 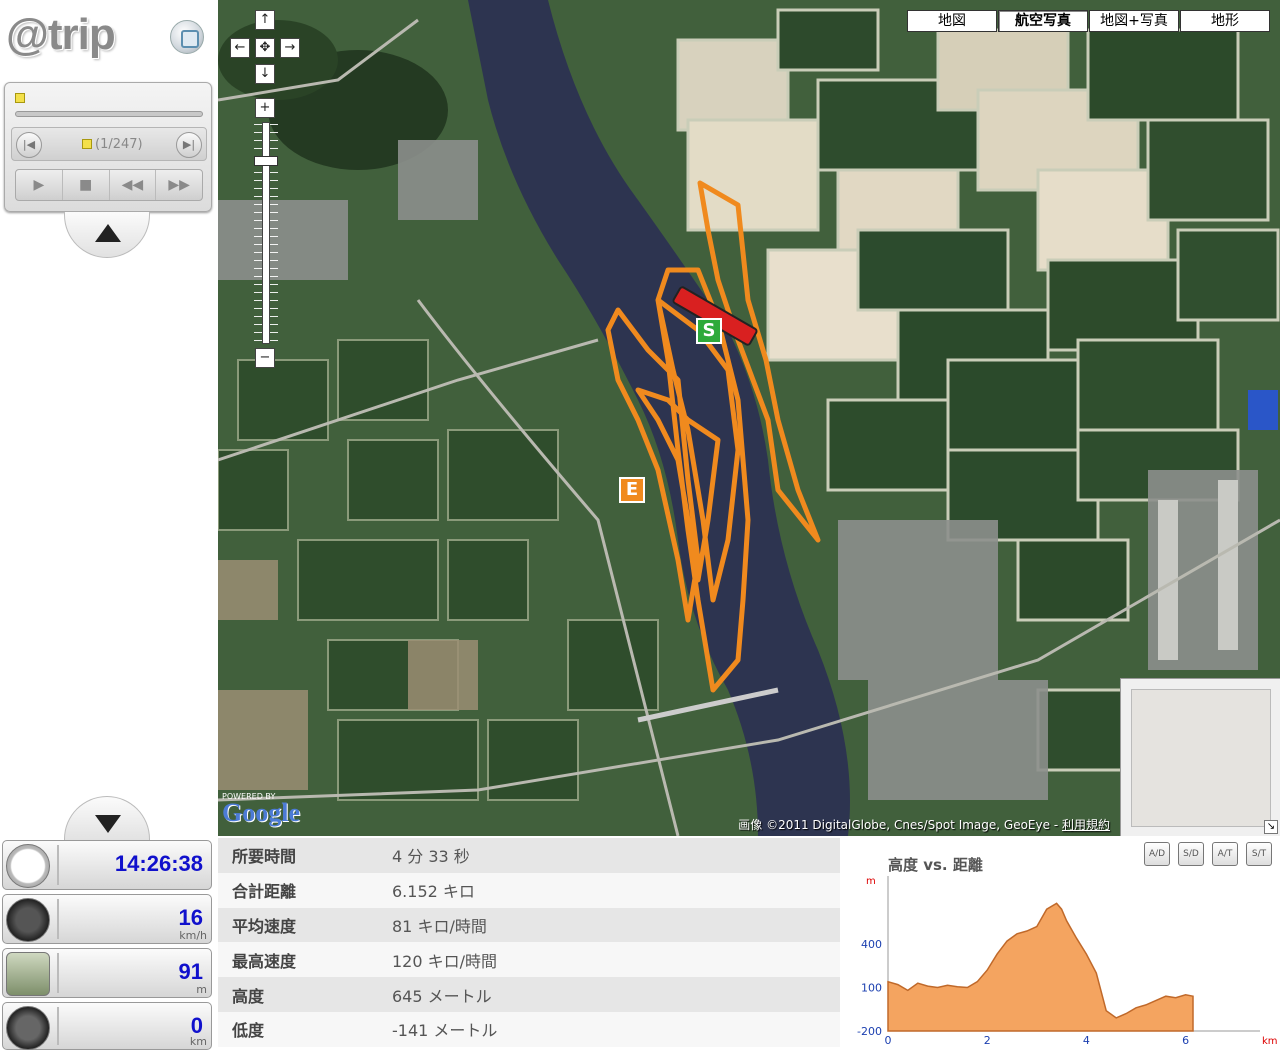 I want to click on clock-value: 14:26:38, so click(x=158, y=863).